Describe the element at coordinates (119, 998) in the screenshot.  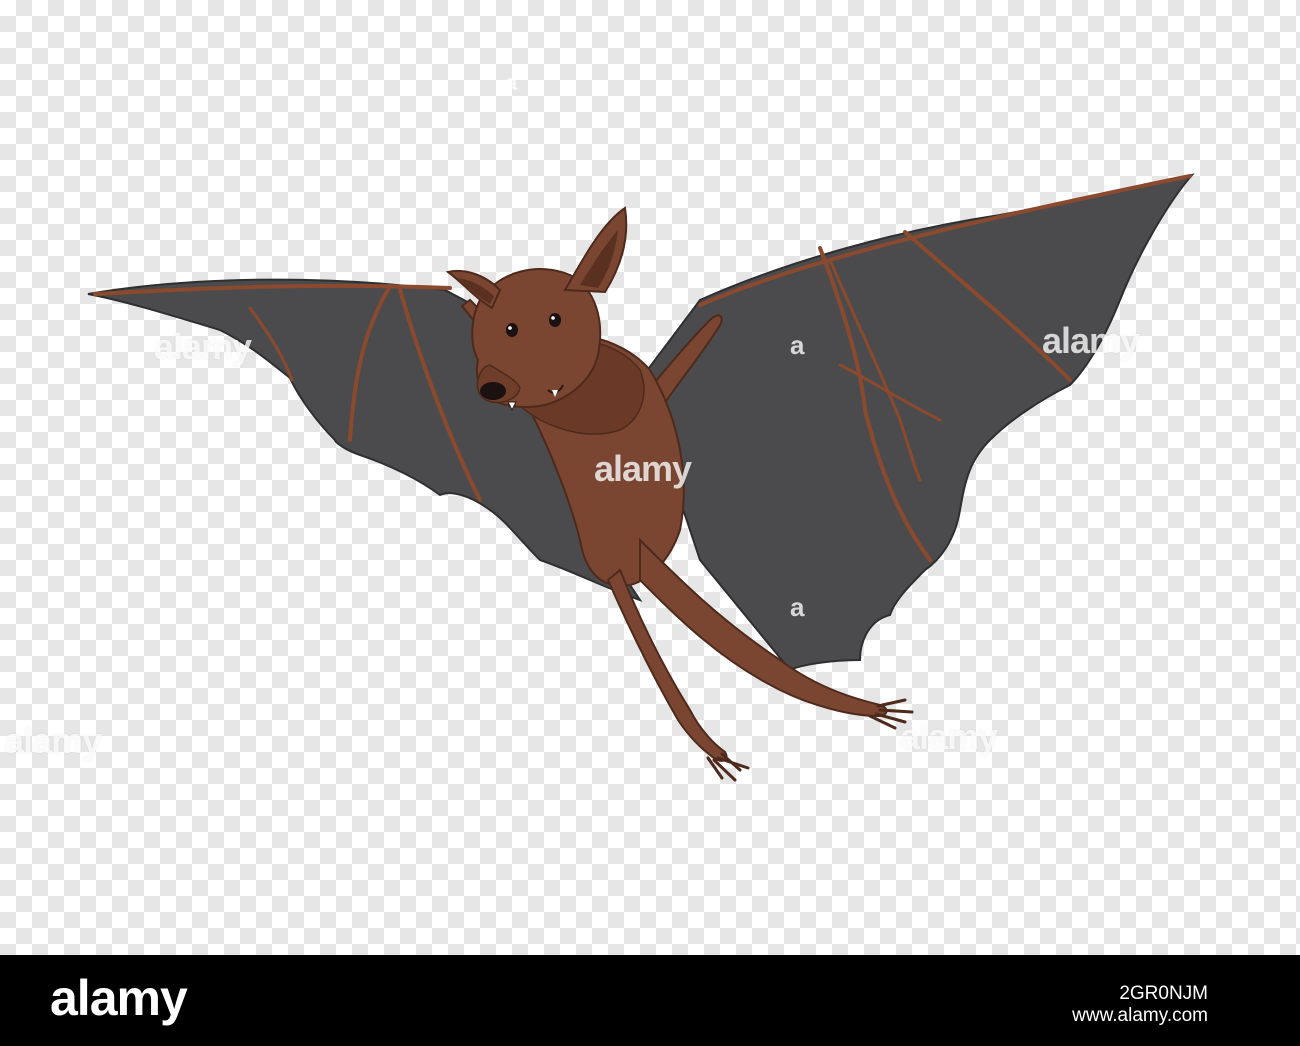
I see `footer-logo: alamy` at that location.